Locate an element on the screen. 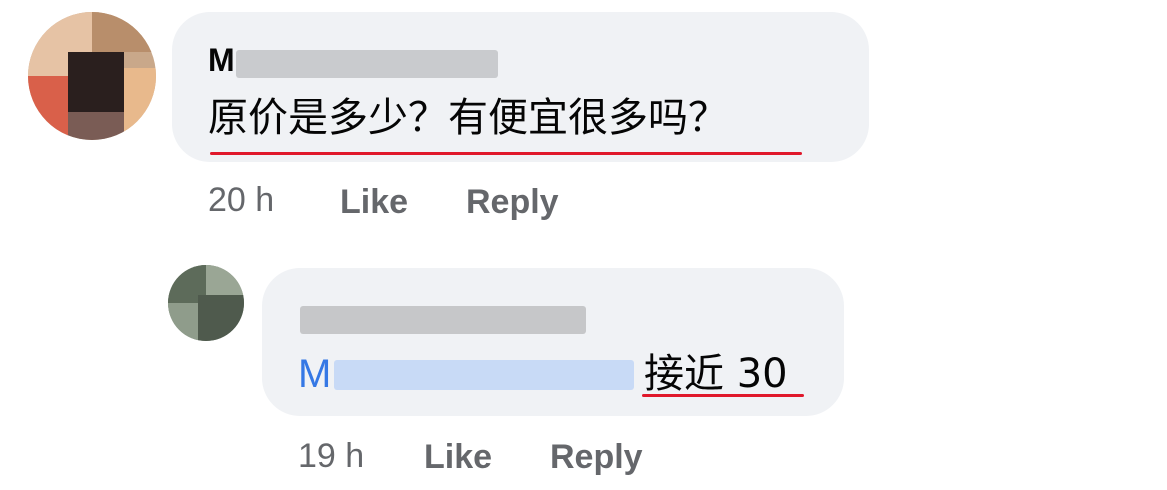  mention-link: M is located at coordinates (314, 374).